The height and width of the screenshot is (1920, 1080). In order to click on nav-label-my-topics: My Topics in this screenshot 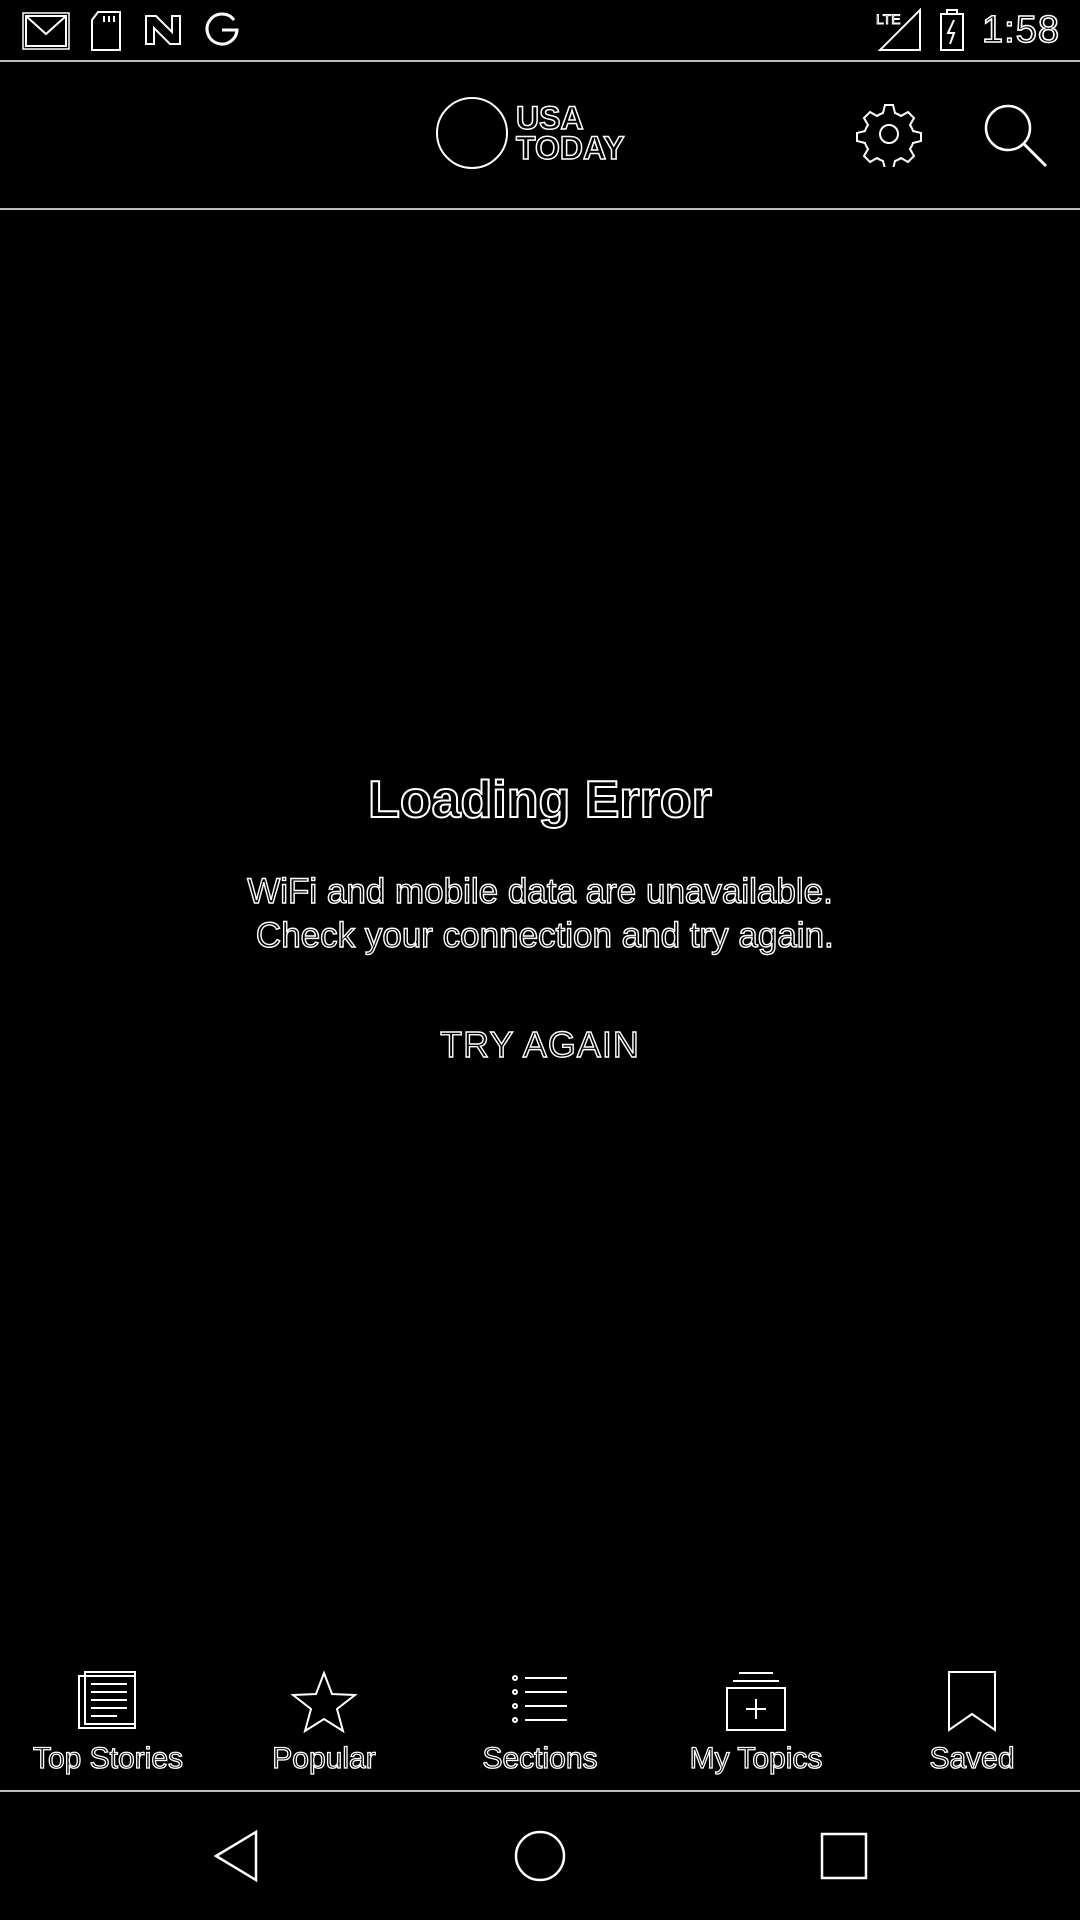, I will do `click(756, 1758)`.